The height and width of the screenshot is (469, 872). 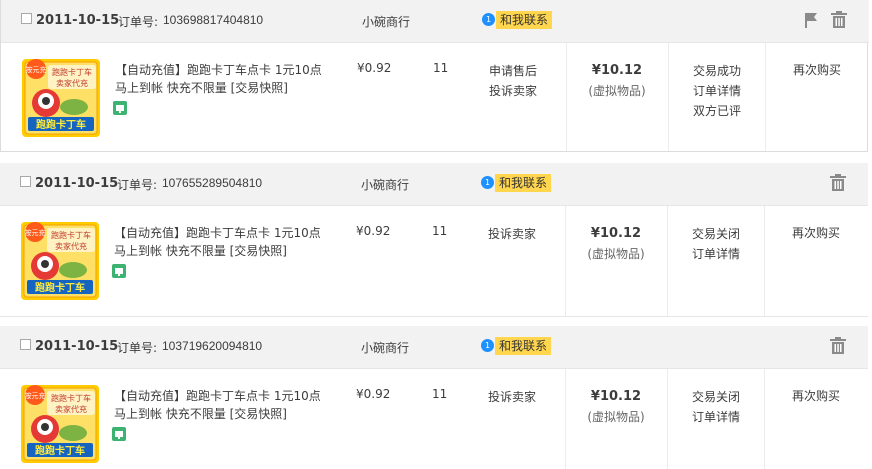 I want to click on service-links: 申请售后 投诉卖家, so click(x=513, y=81).